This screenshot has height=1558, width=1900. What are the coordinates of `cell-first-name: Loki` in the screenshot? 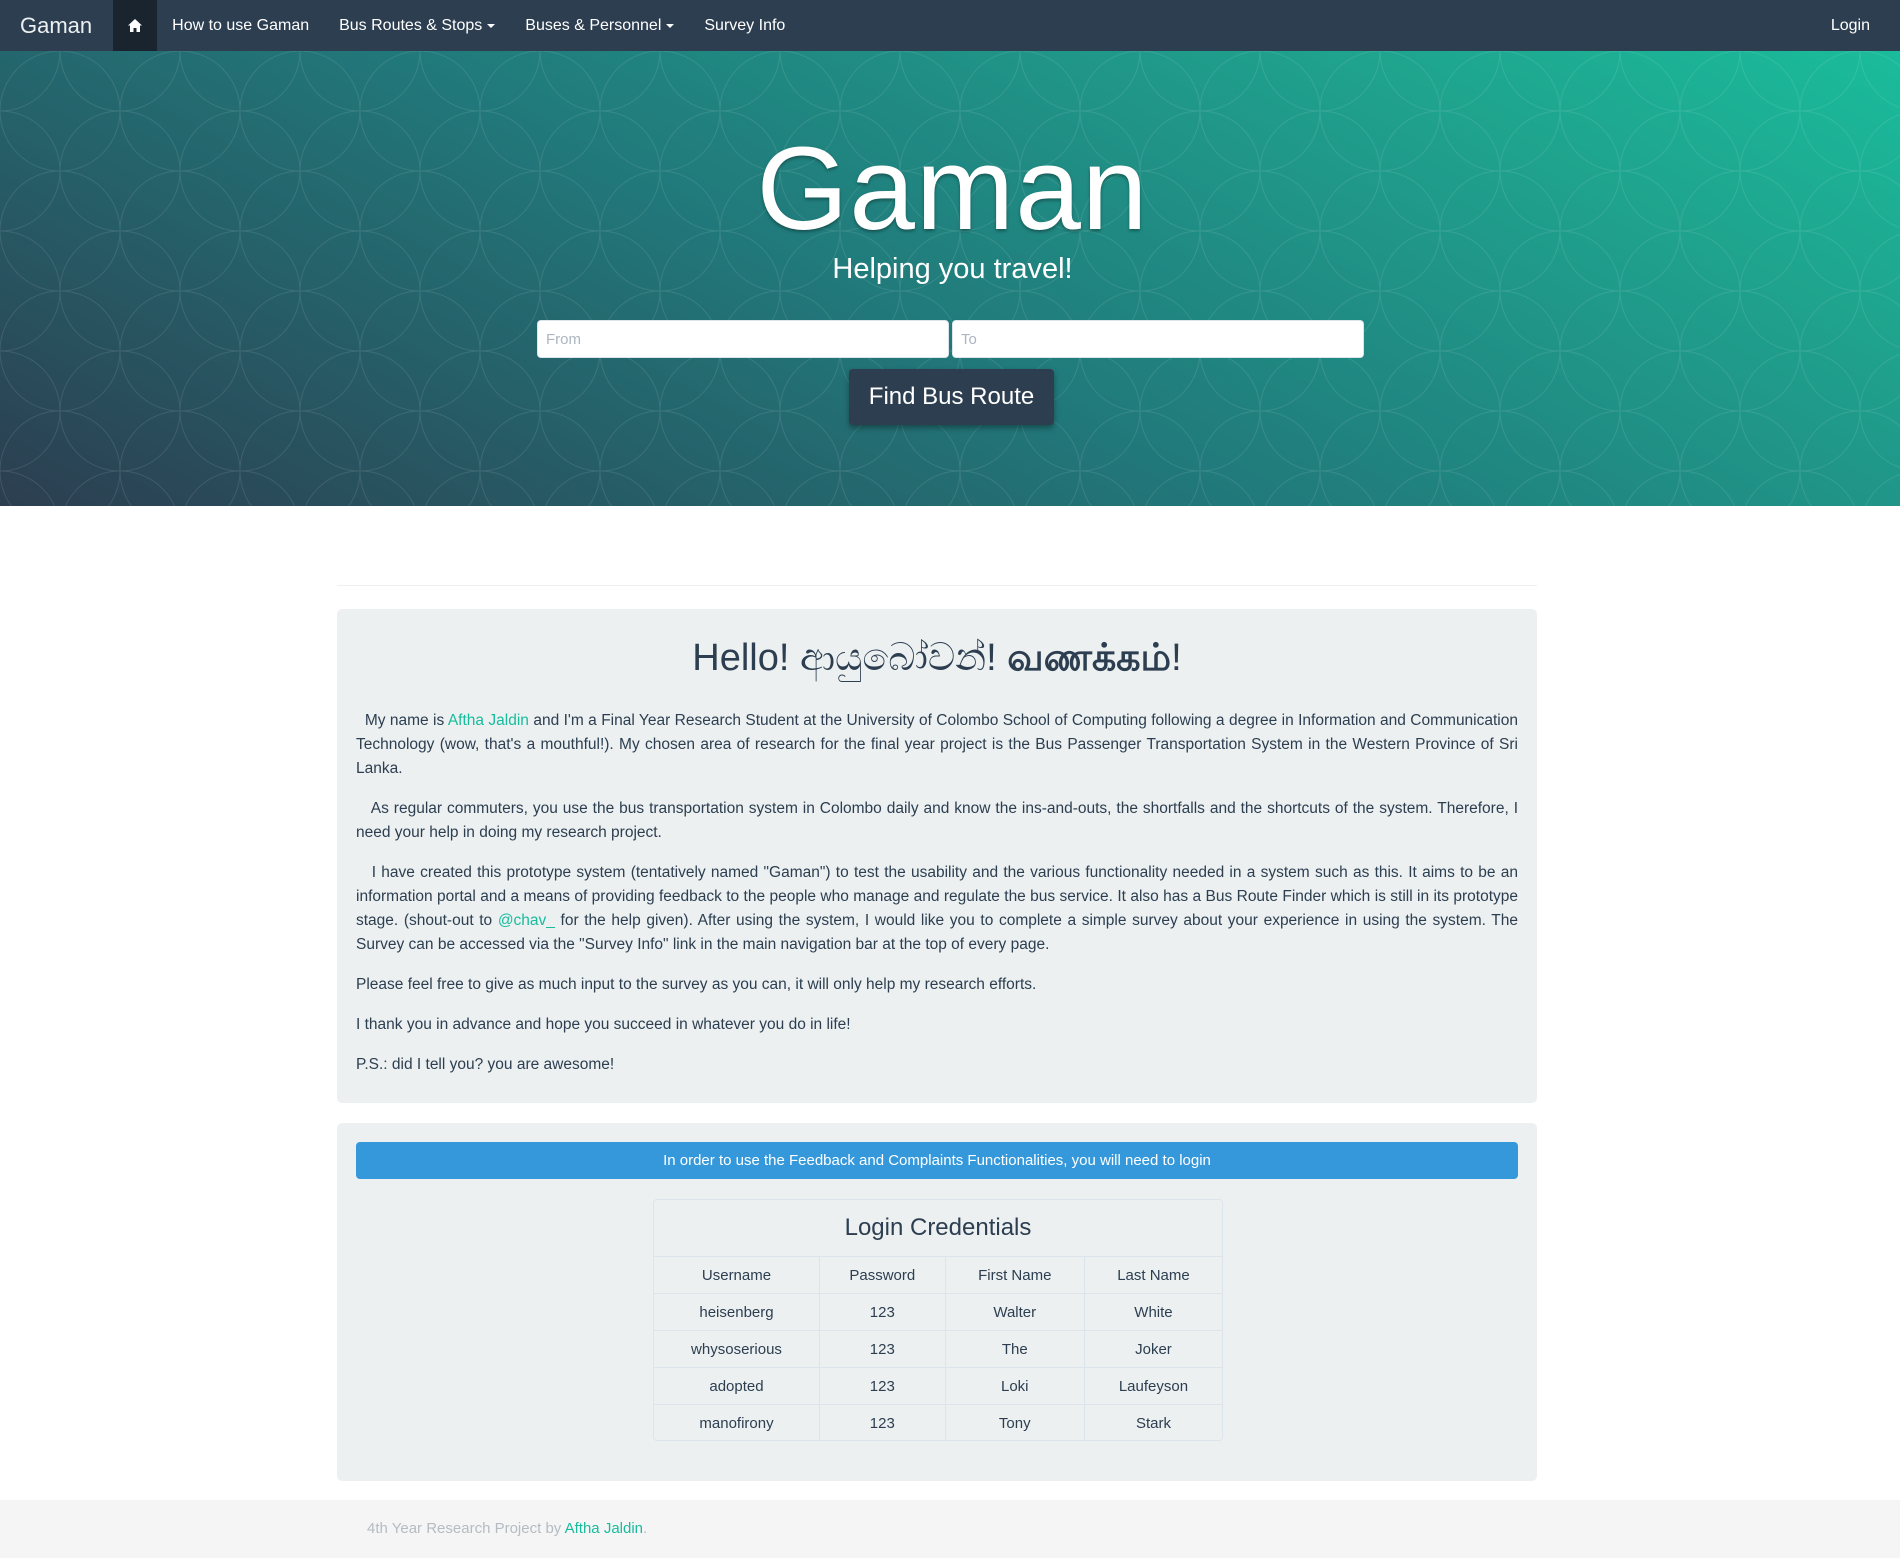 It's located at (1015, 1386).